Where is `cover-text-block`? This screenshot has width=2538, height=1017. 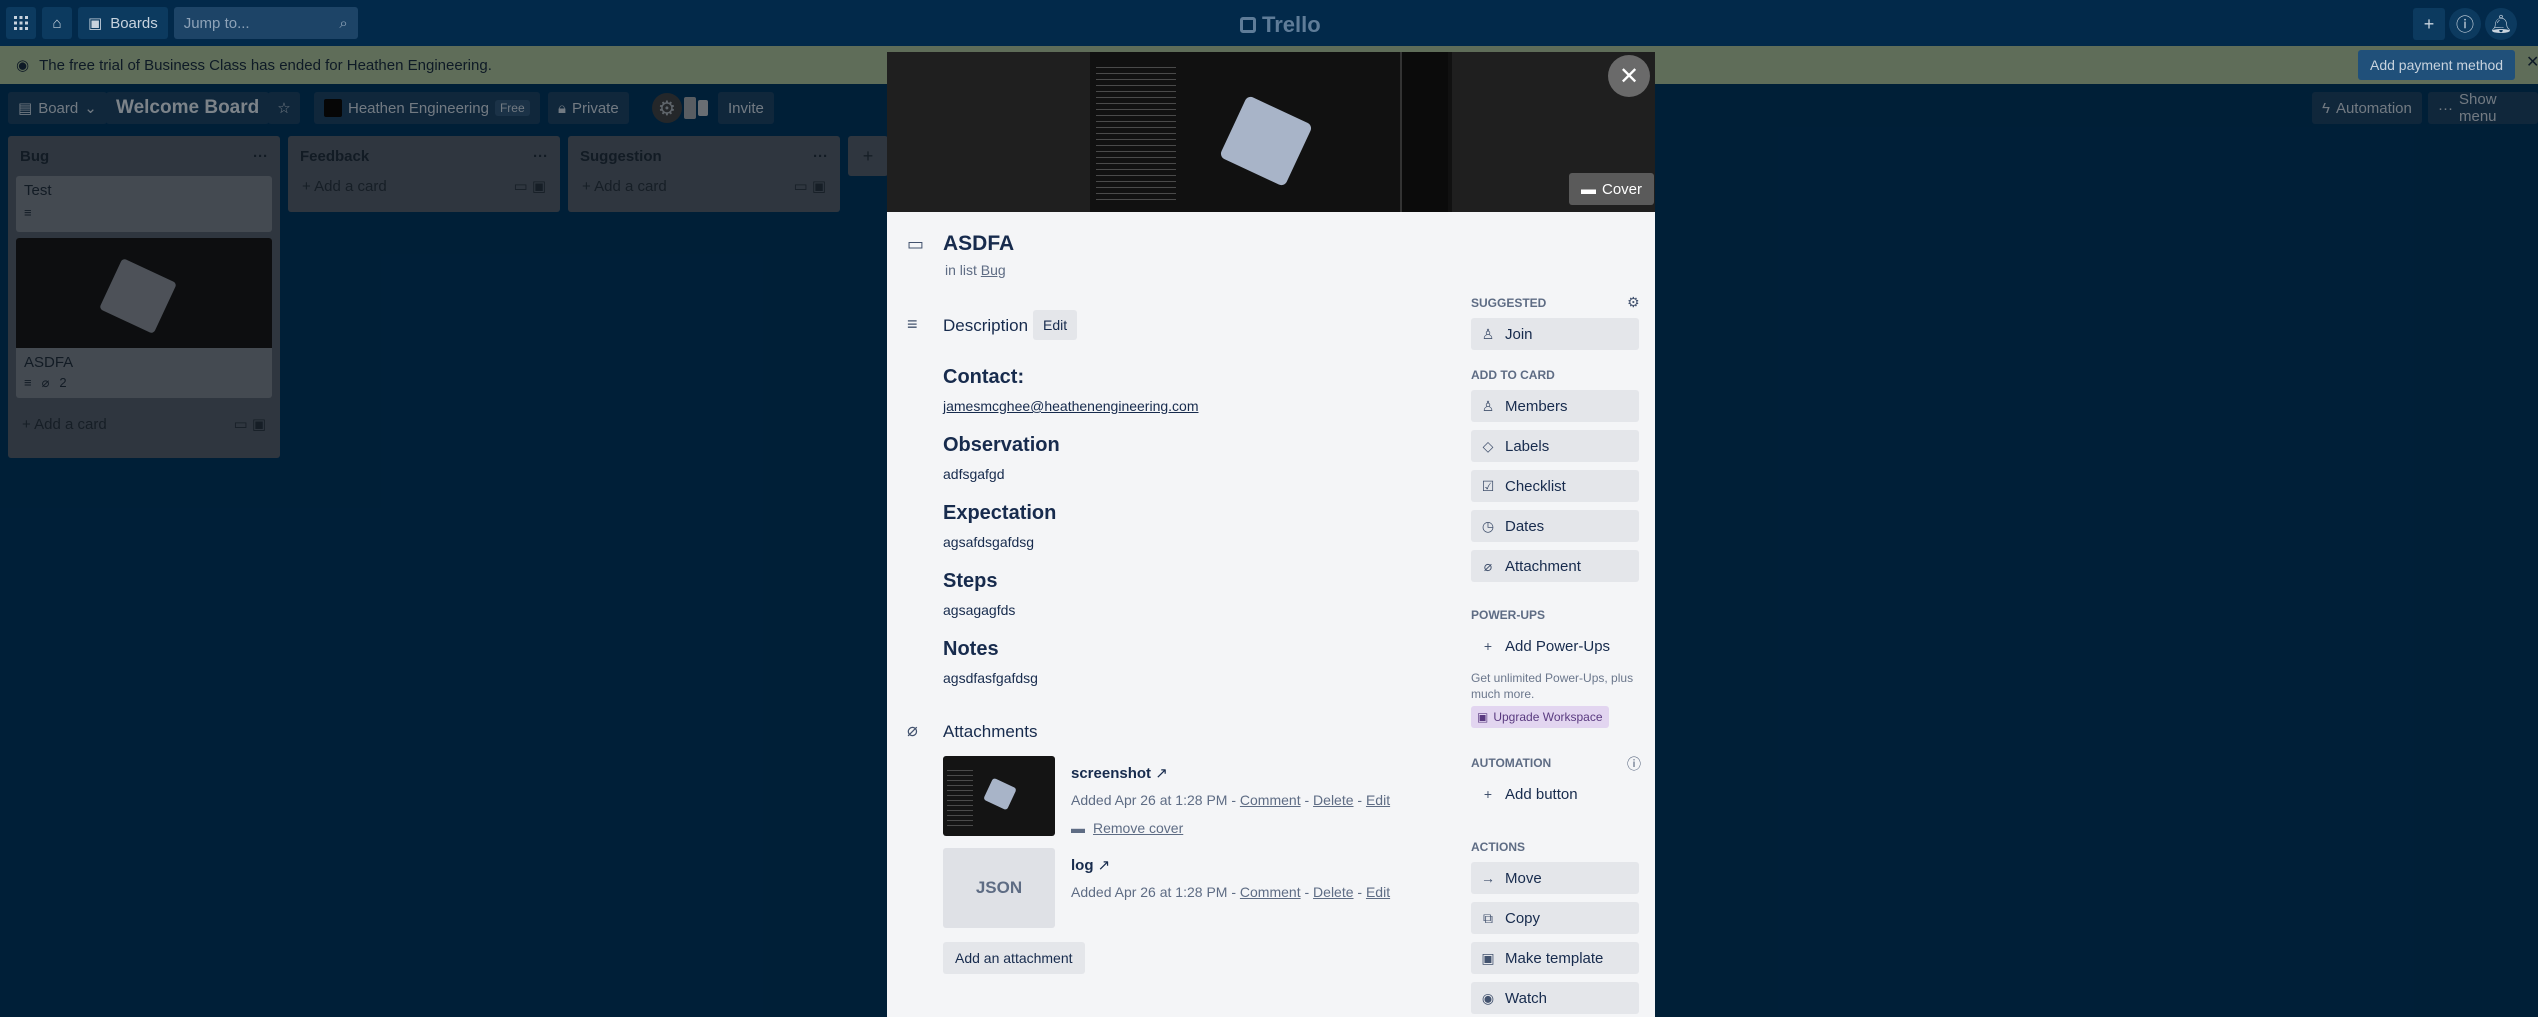 cover-text-block is located at coordinates (1136, 132).